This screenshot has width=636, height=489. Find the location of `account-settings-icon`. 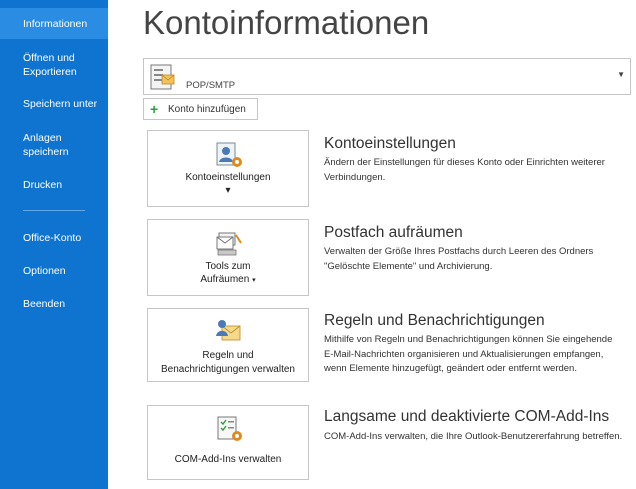

account-settings-icon is located at coordinates (229, 154).